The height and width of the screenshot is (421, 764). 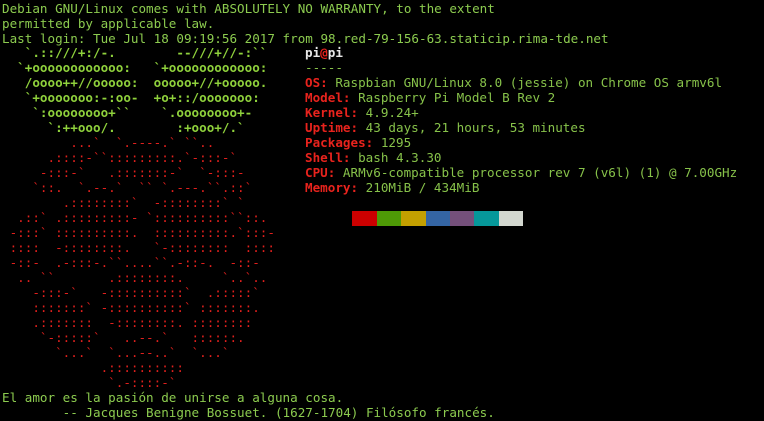 I want to click on logo-line: -:::-` -::::::::::` .:::::`, so click(x=131, y=292).